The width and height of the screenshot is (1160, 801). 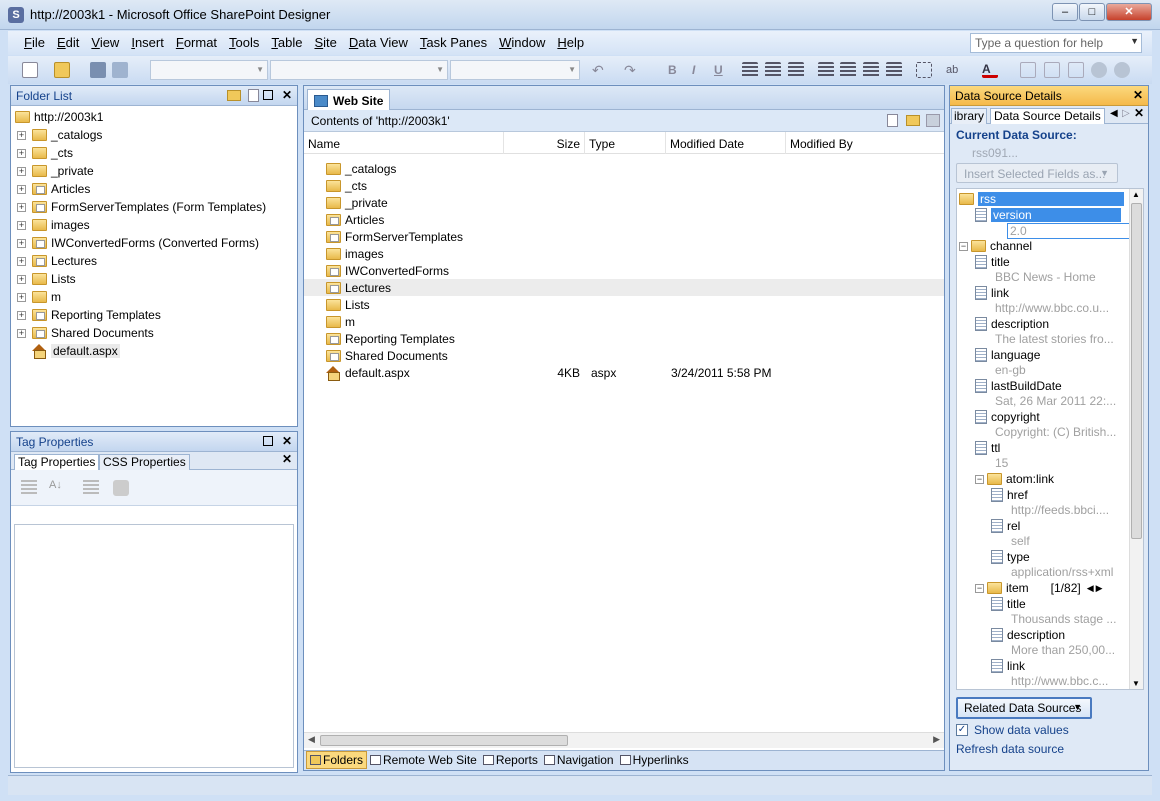 I want to click on close-button: ✕, so click(x=1129, y=12).